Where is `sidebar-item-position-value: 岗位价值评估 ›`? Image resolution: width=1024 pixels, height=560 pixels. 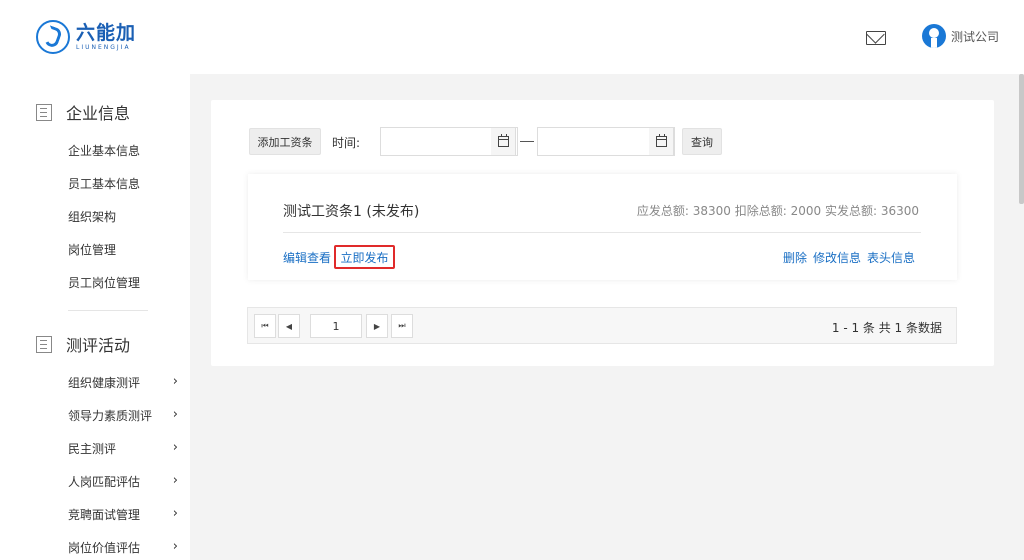 sidebar-item-position-value: 岗位价值评估 › is located at coordinates (123, 547).